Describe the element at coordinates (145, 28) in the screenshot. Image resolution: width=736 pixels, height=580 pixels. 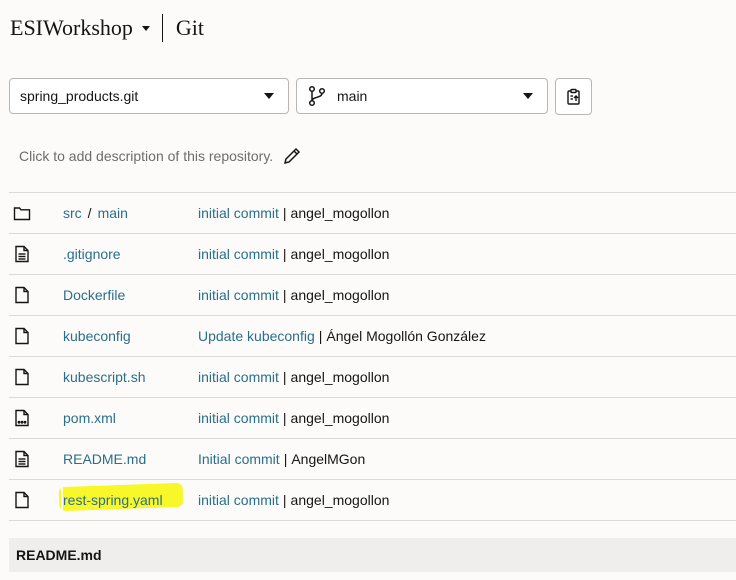
I see `project-dropdown-caret-icon` at that location.